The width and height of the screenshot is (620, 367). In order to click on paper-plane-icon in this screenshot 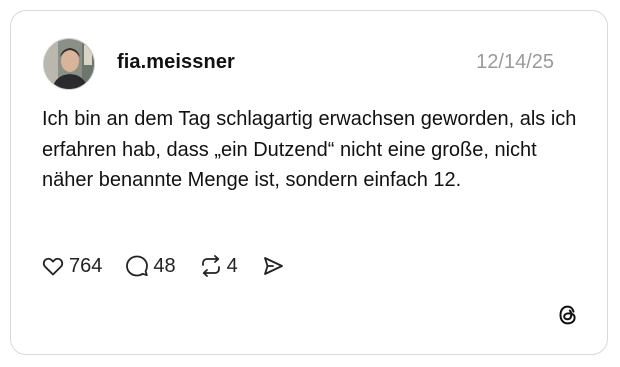, I will do `click(273, 266)`.